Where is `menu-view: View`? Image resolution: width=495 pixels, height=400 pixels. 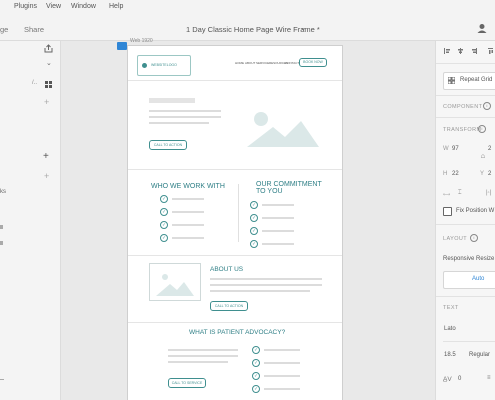
menu-view: View is located at coordinates (53, 6).